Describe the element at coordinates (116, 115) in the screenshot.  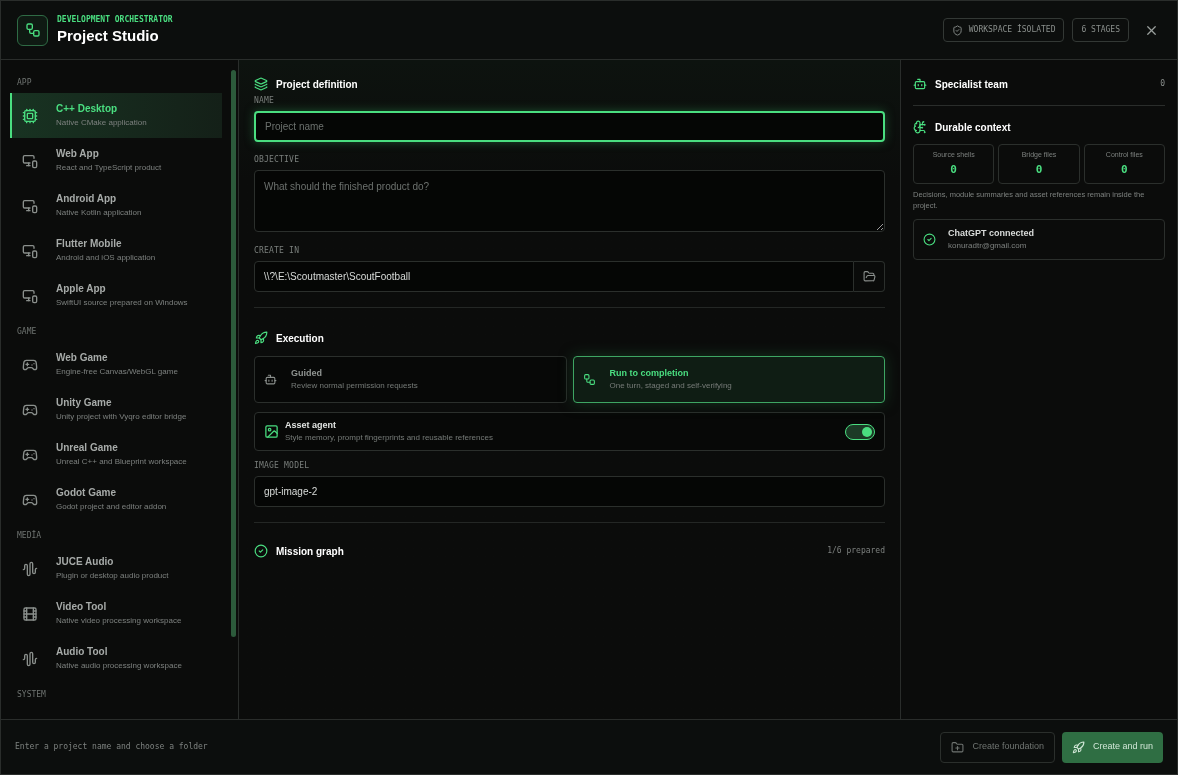
I see `sidebar-item: C++ Desktop Native CMake application` at that location.